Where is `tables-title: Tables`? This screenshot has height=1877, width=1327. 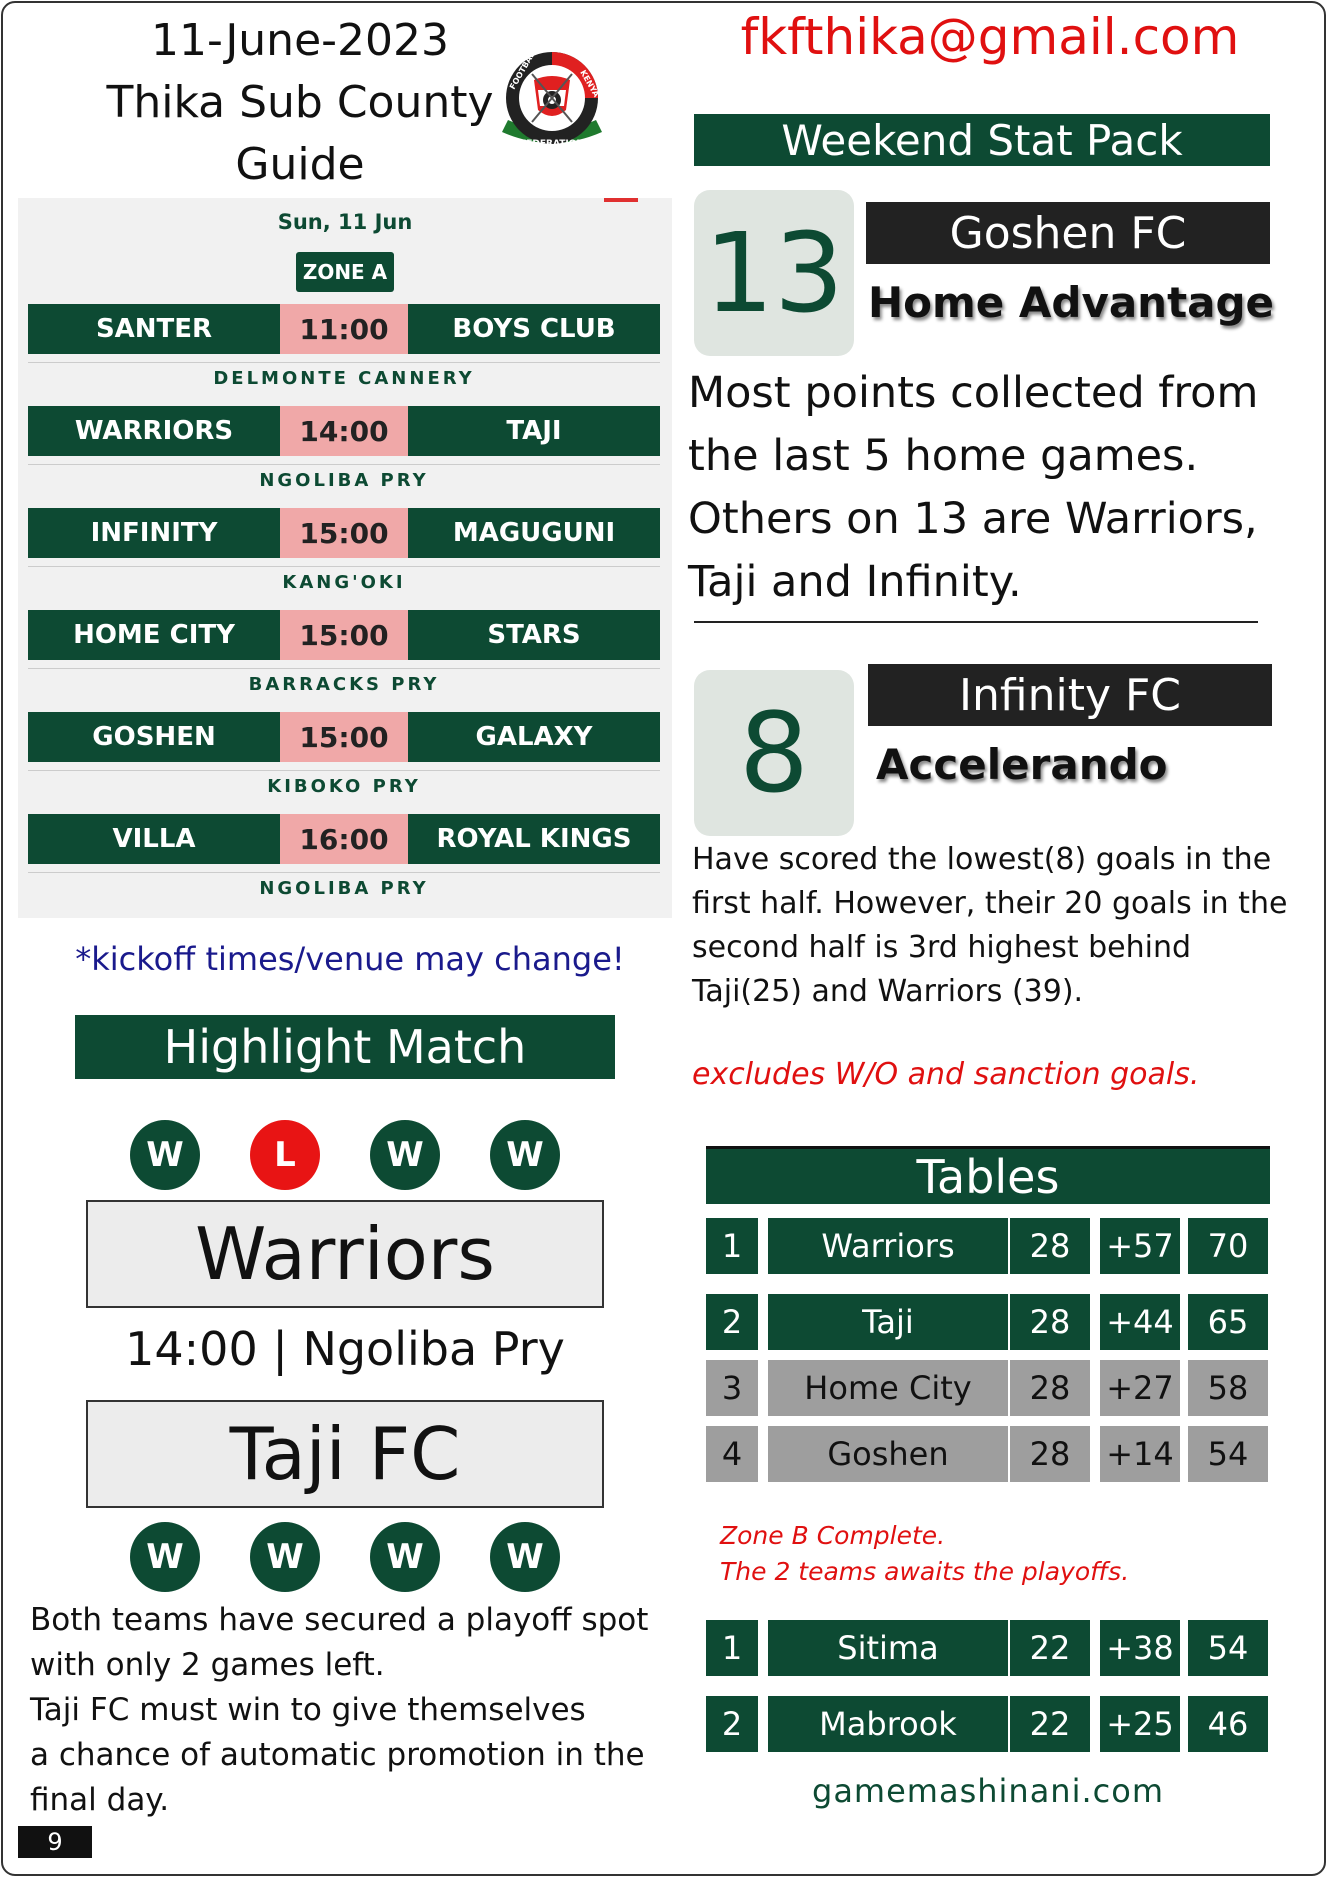 tables-title: Tables is located at coordinates (988, 1175).